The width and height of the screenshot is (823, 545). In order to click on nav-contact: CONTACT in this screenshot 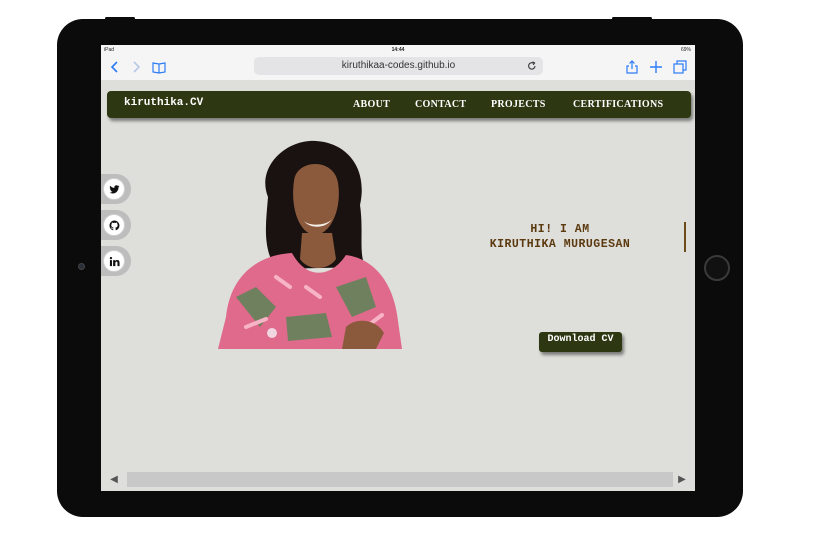, I will do `click(440, 104)`.